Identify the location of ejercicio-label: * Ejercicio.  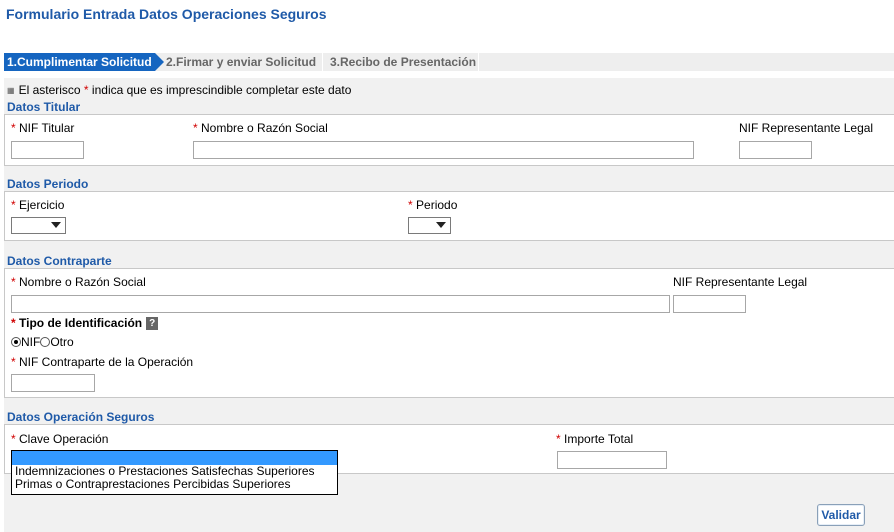
(38, 205).